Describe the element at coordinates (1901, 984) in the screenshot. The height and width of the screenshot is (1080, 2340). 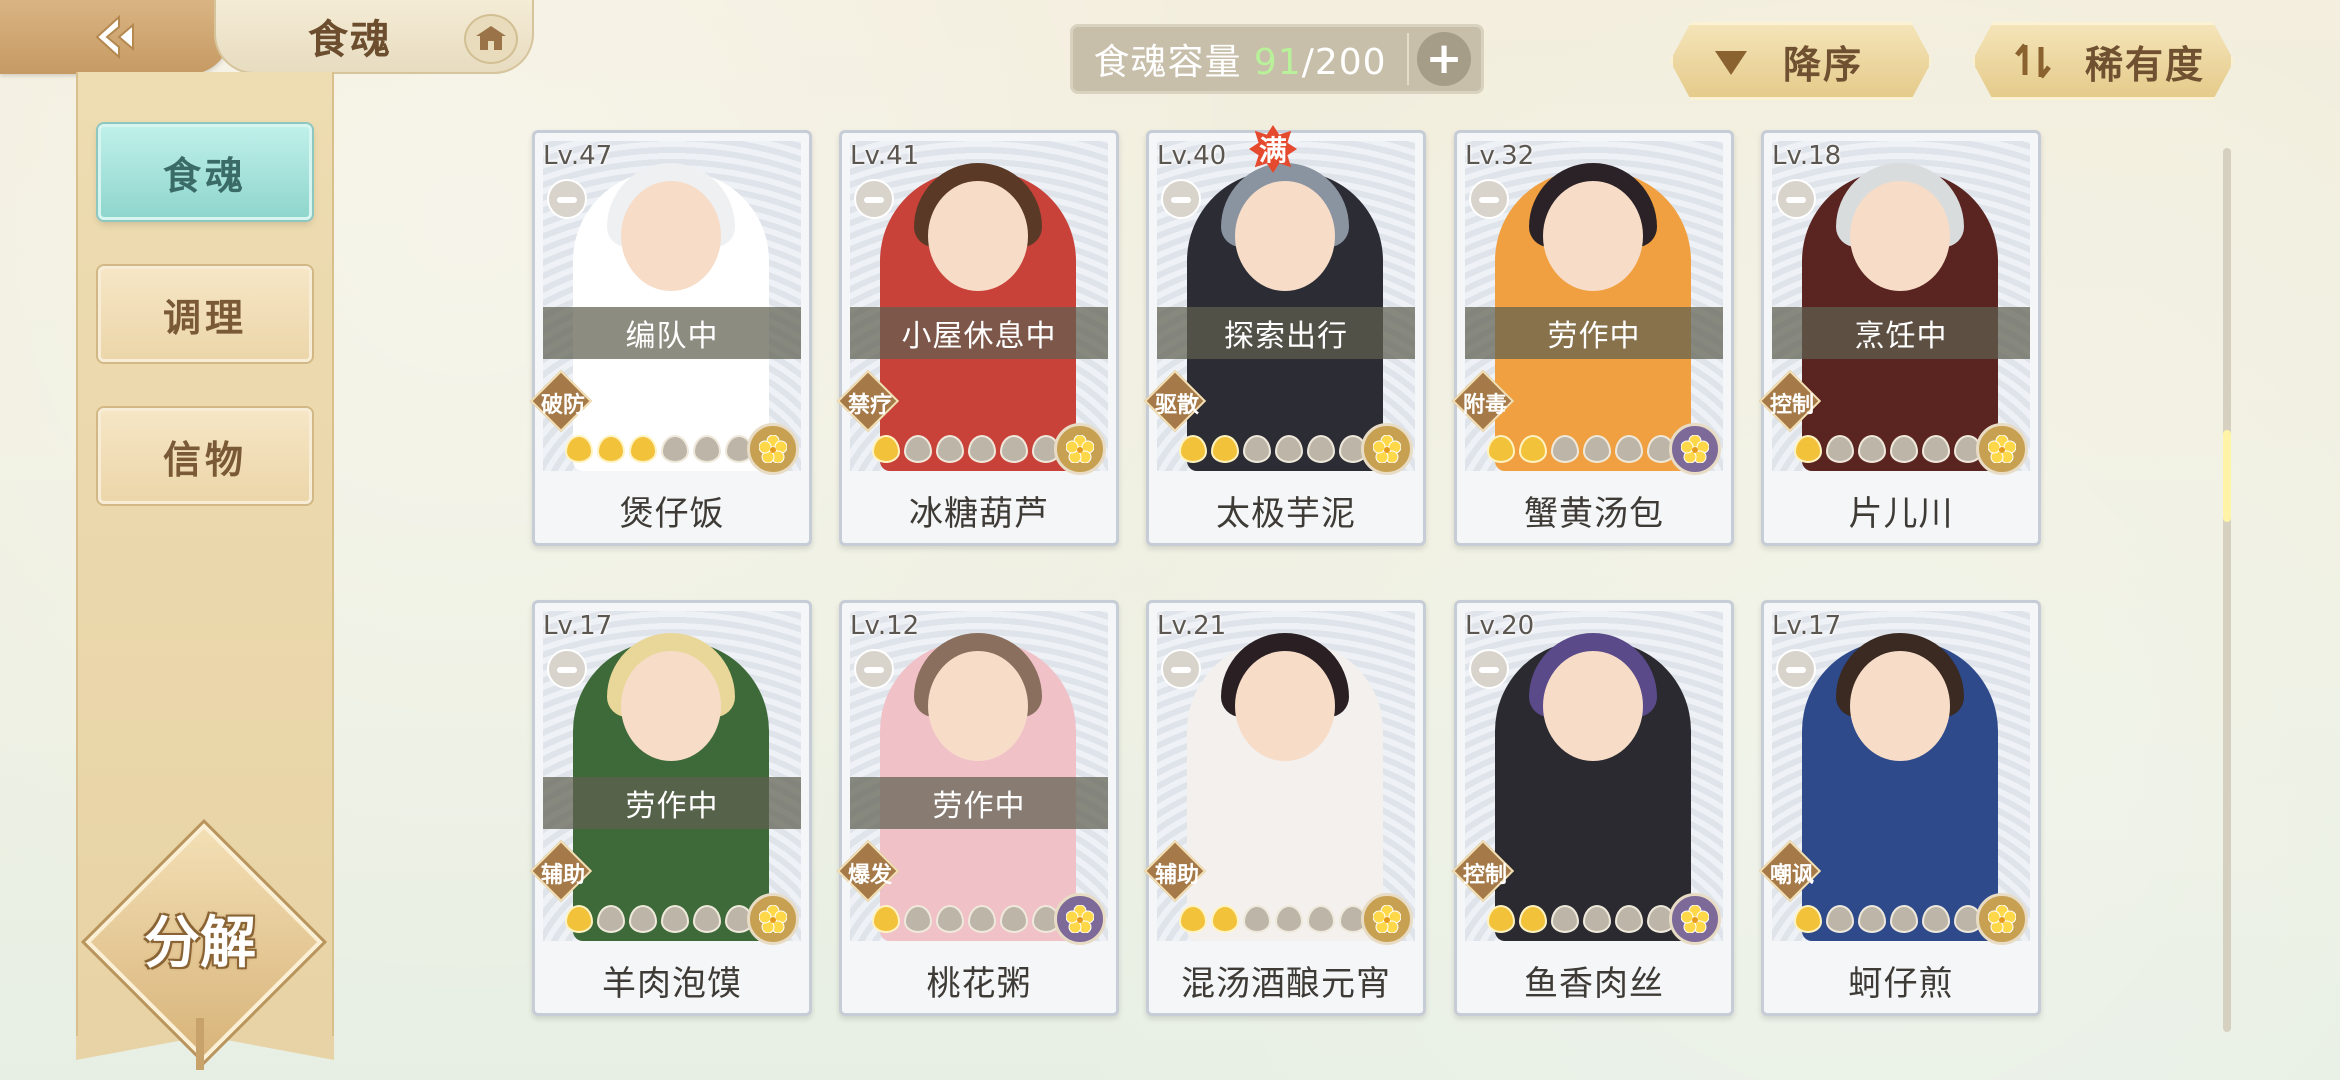
I see `food-soul-name: 蚵仔煎` at that location.